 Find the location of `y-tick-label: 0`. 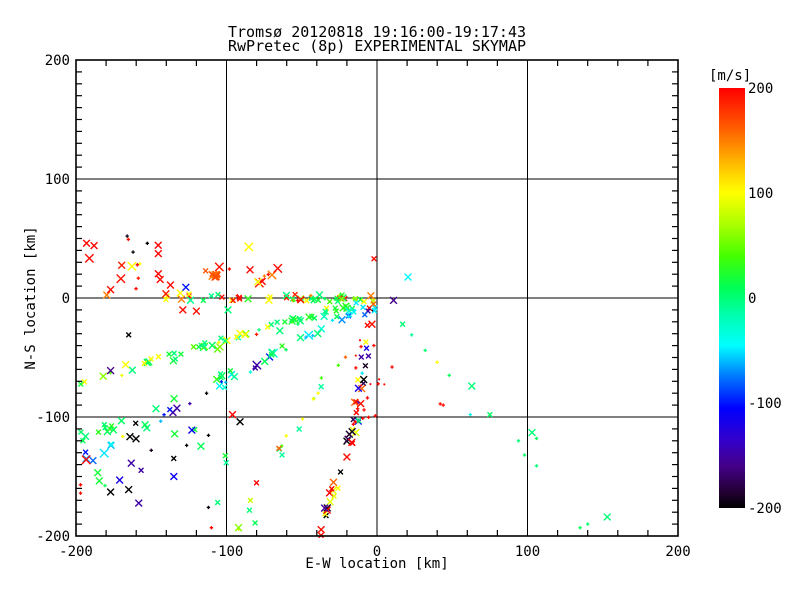

y-tick-label: 0 is located at coordinates (66, 299).